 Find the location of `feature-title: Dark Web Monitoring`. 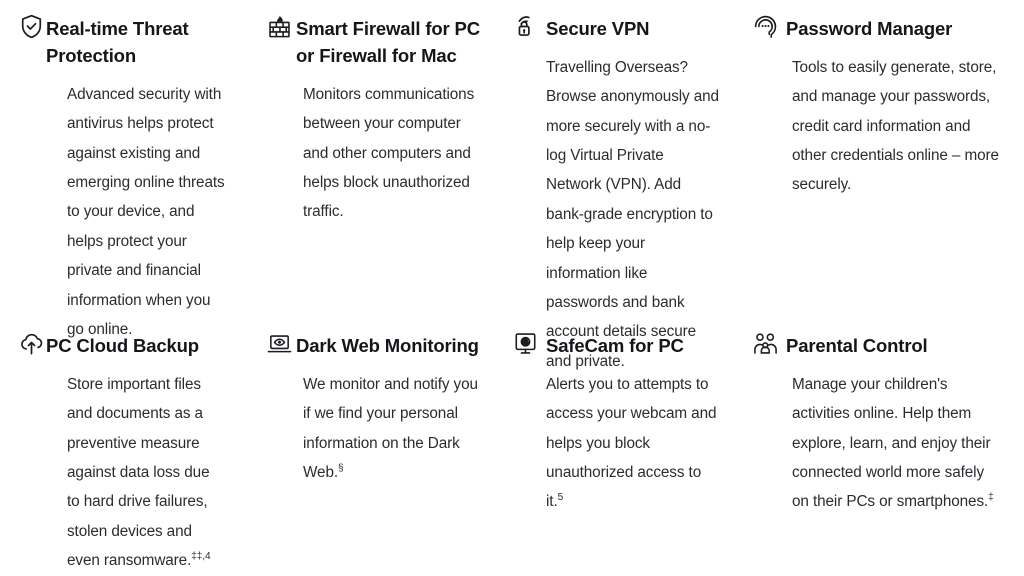

feature-title: Dark Web Monitoring is located at coordinates (387, 345).